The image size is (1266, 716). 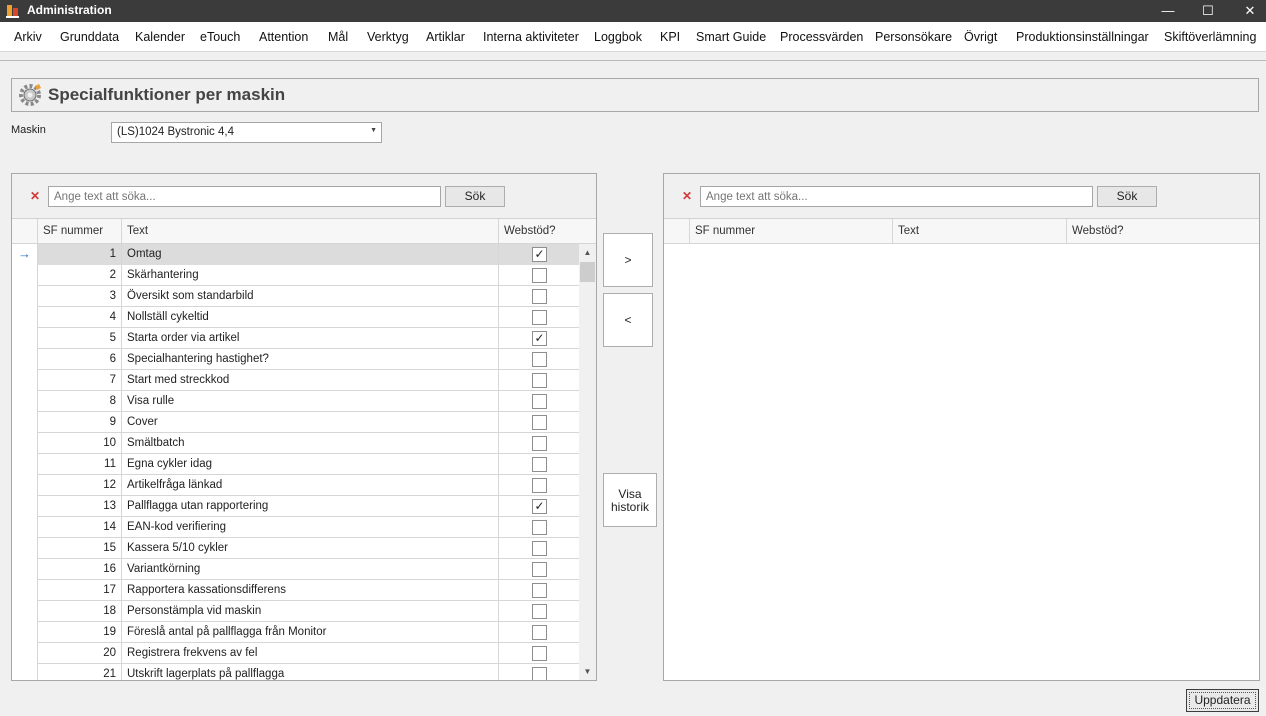 I want to click on text-cell: Specialhantering hastighet?, so click(x=309, y=359).